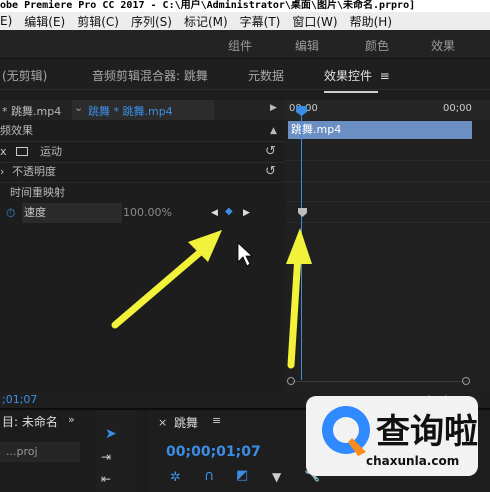 The image size is (490, 492). I want to click on annotation-arrow-left, so click(160, 286).